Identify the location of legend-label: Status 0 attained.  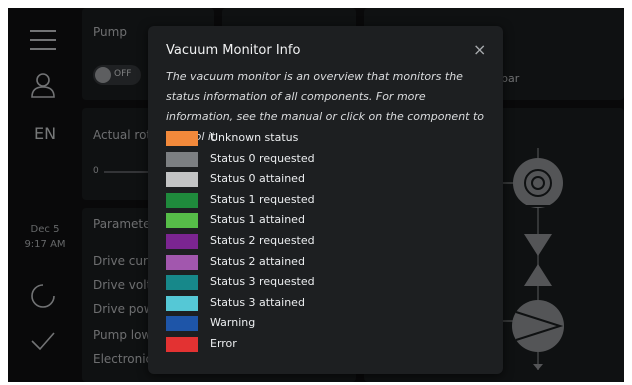
(257, 179).